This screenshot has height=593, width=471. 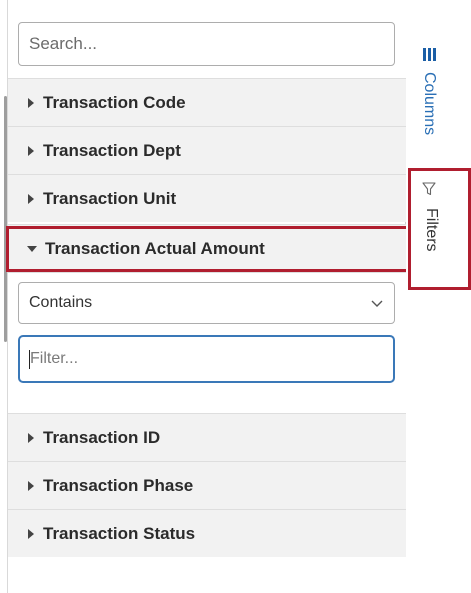 I want to click on group-transaction-dept: Transaction Dept, so click(x=207, y=150).